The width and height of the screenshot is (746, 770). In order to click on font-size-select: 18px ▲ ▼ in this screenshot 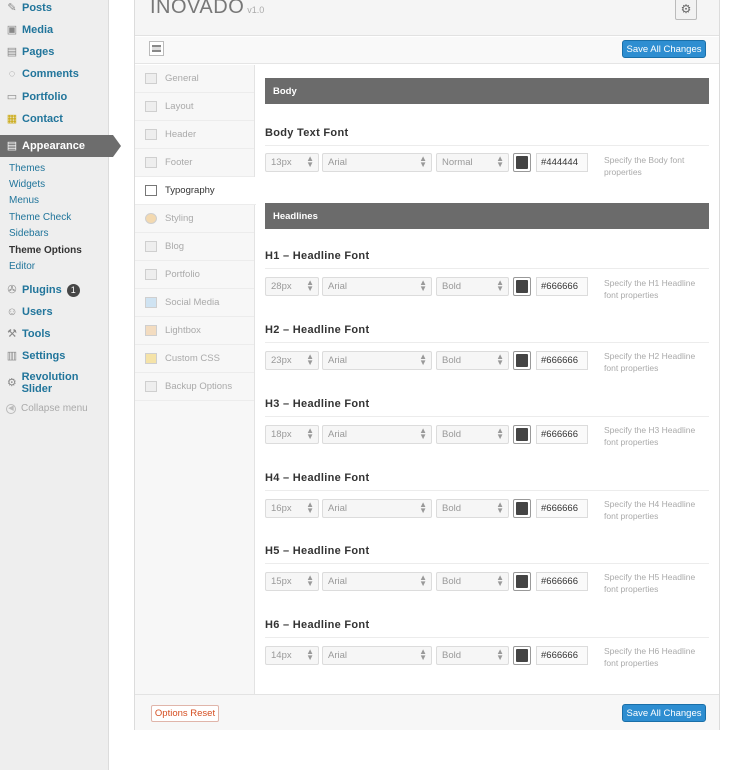, I will do `click(292, 434)`.